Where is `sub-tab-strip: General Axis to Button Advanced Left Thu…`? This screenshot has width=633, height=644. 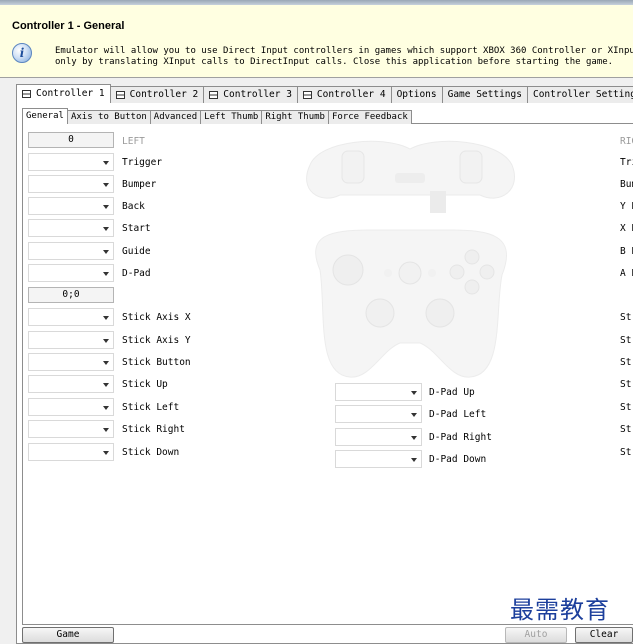 sub-tab-strip: General Axis to Button Advanced Left Thu… is located at coordinates (217, 116).